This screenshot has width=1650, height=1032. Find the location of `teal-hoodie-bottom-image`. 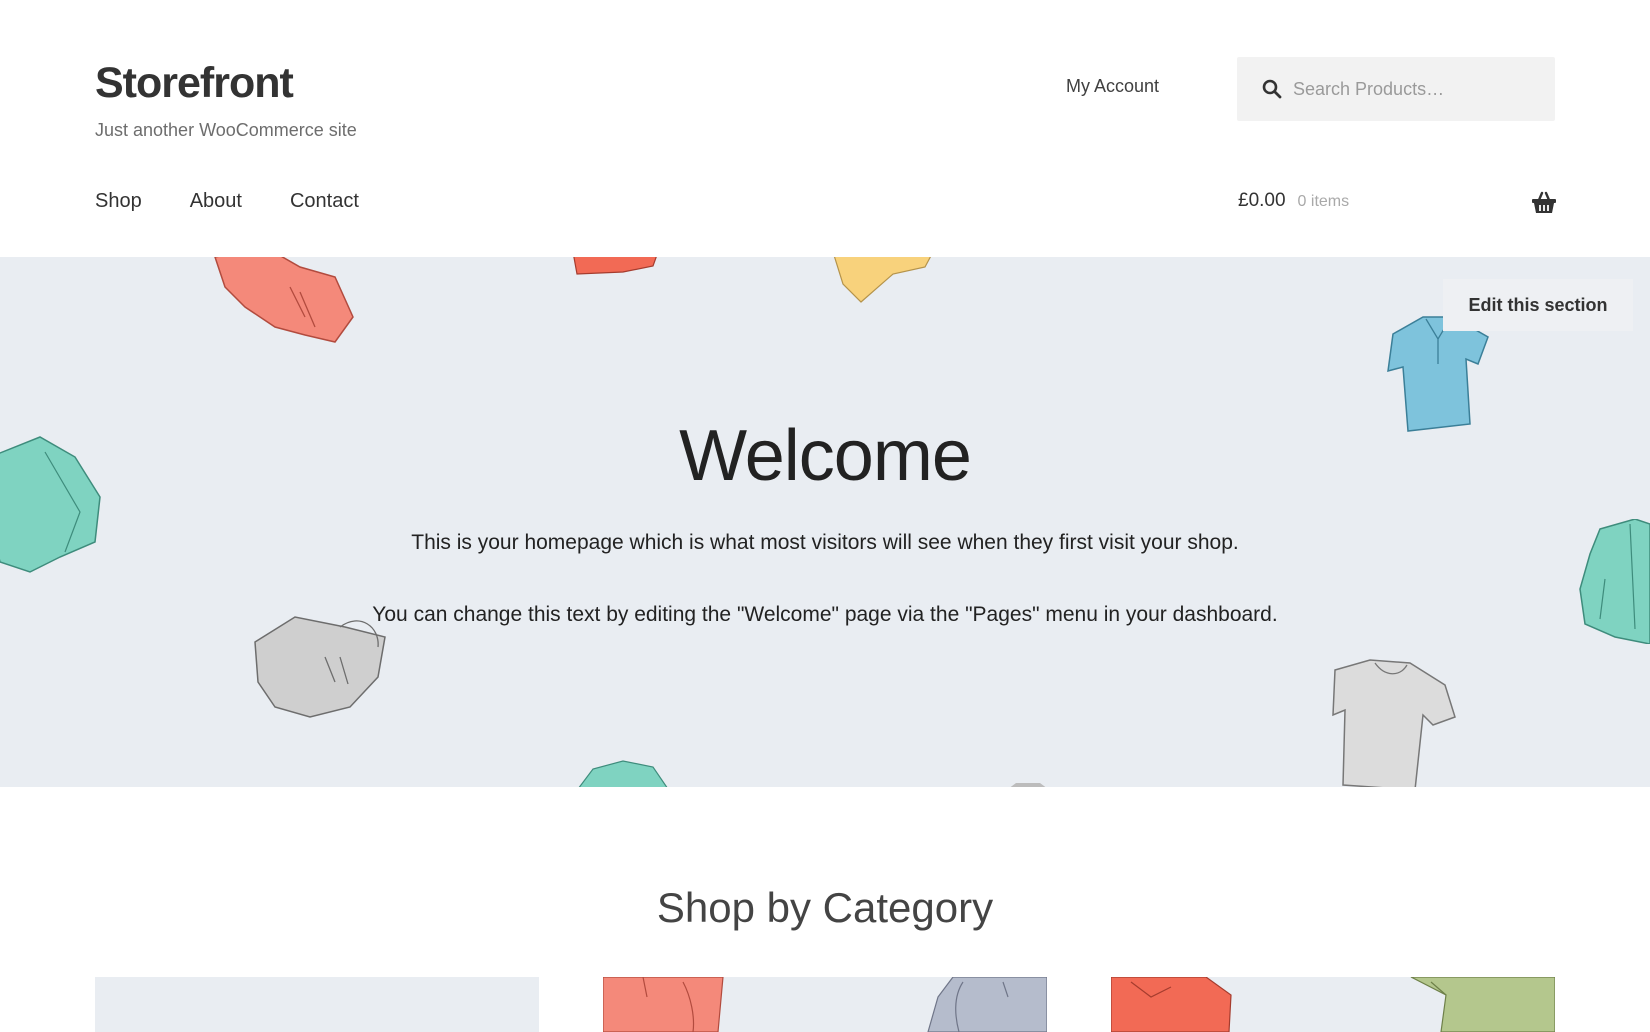

teal-hoodie-bottom-image is located at coordinates (623, 773).